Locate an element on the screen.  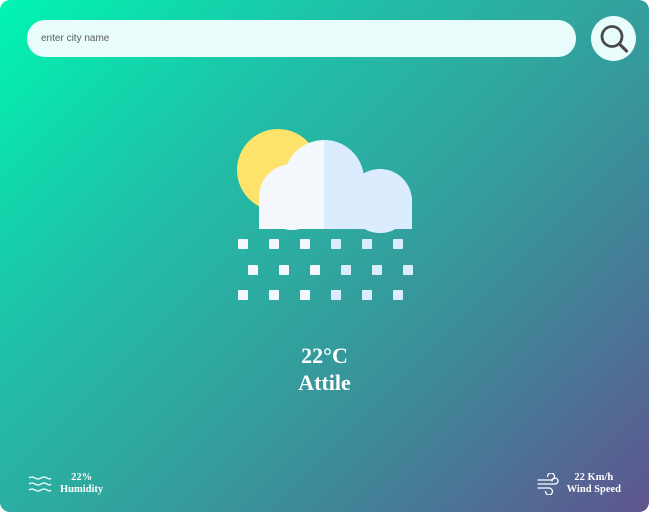
temperature-value: 22°C is located at coordinates (324, 355).